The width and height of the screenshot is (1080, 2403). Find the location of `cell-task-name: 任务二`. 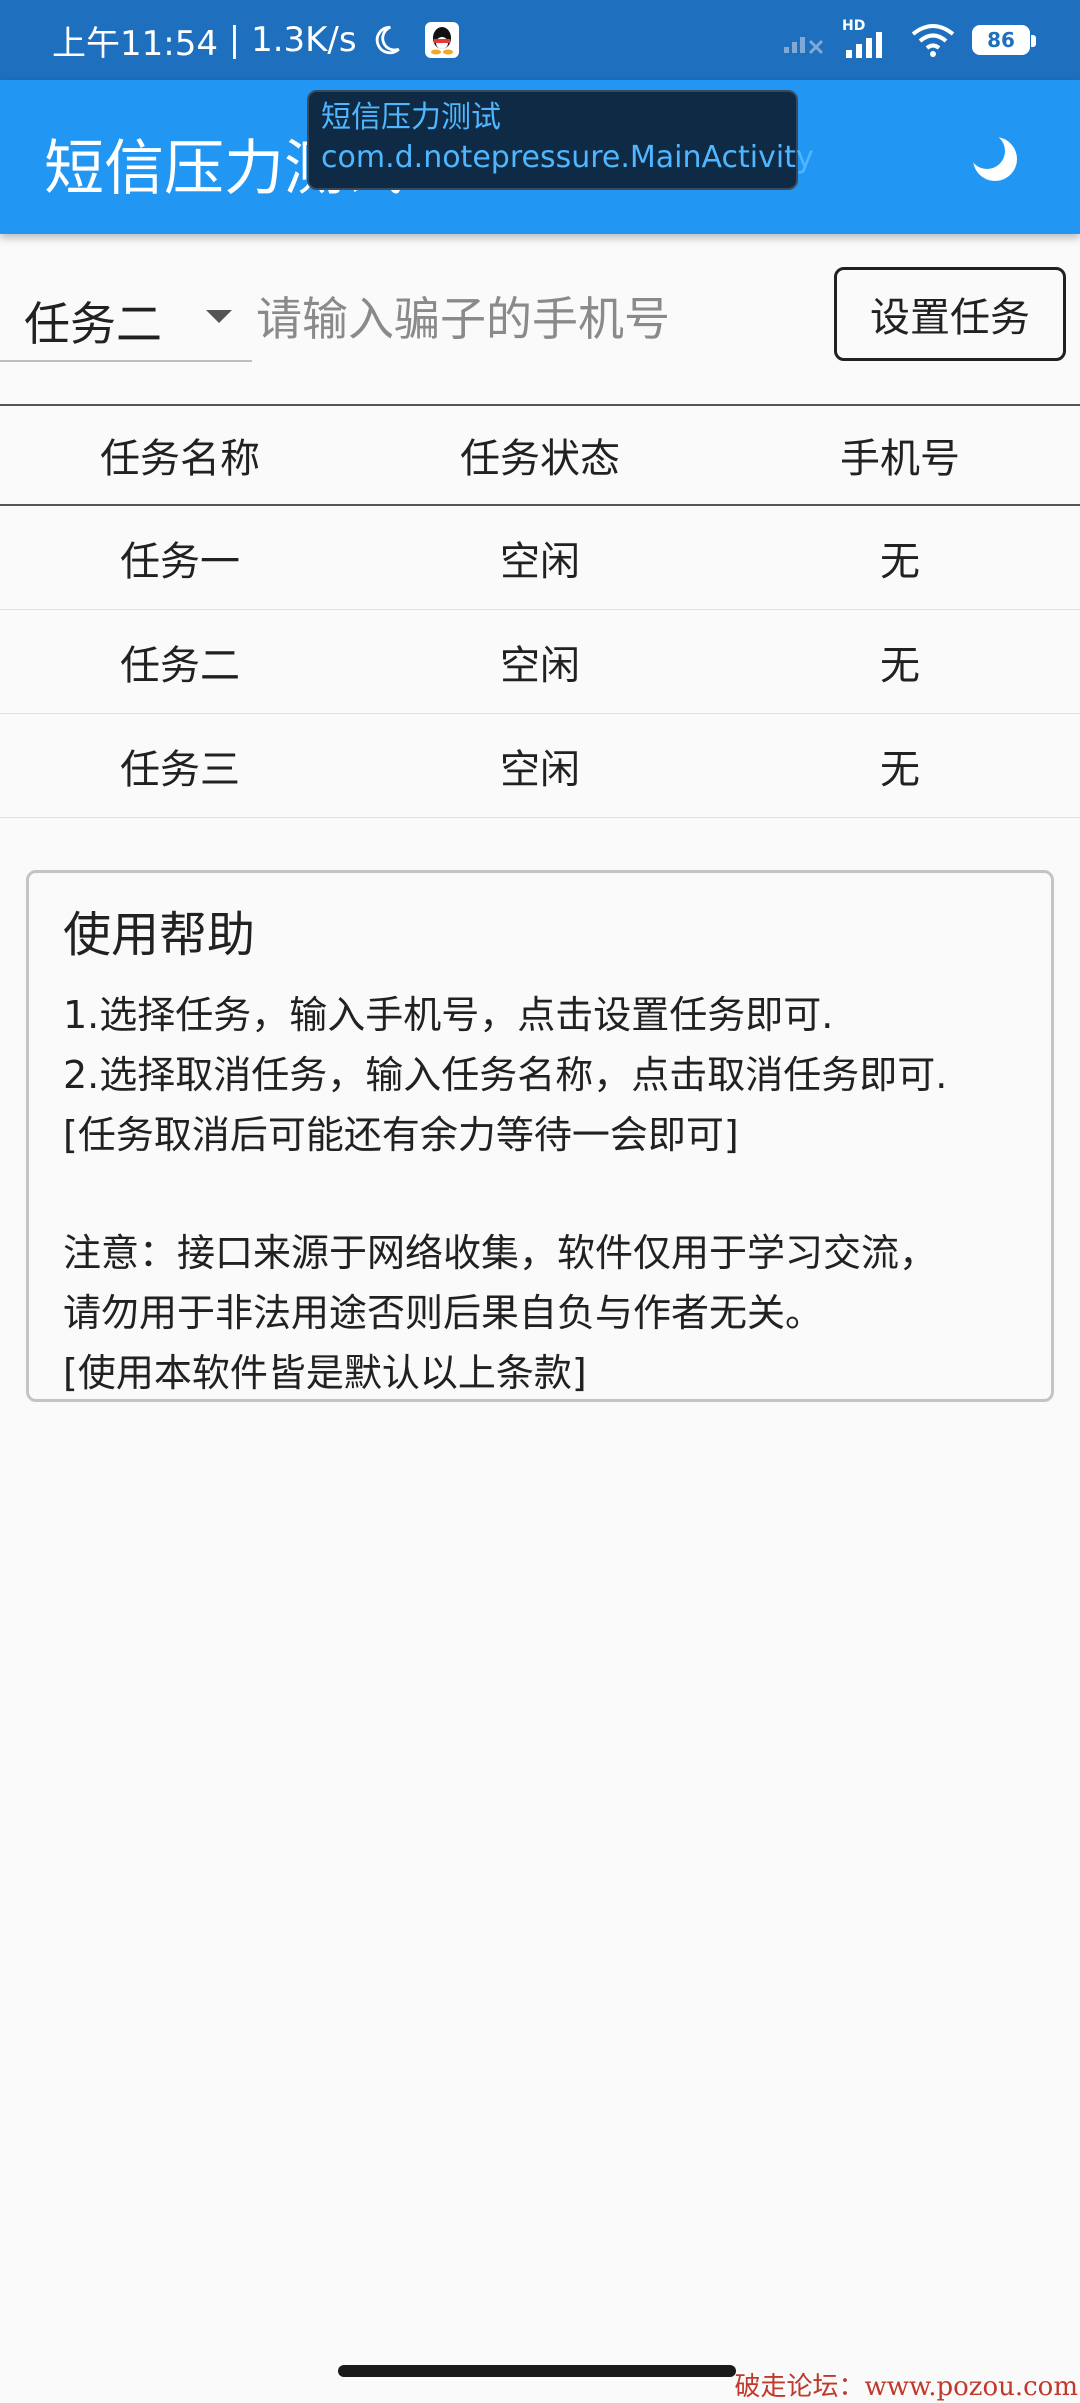

cell-task-name: 任务二 is located at coordinates (180, 665).